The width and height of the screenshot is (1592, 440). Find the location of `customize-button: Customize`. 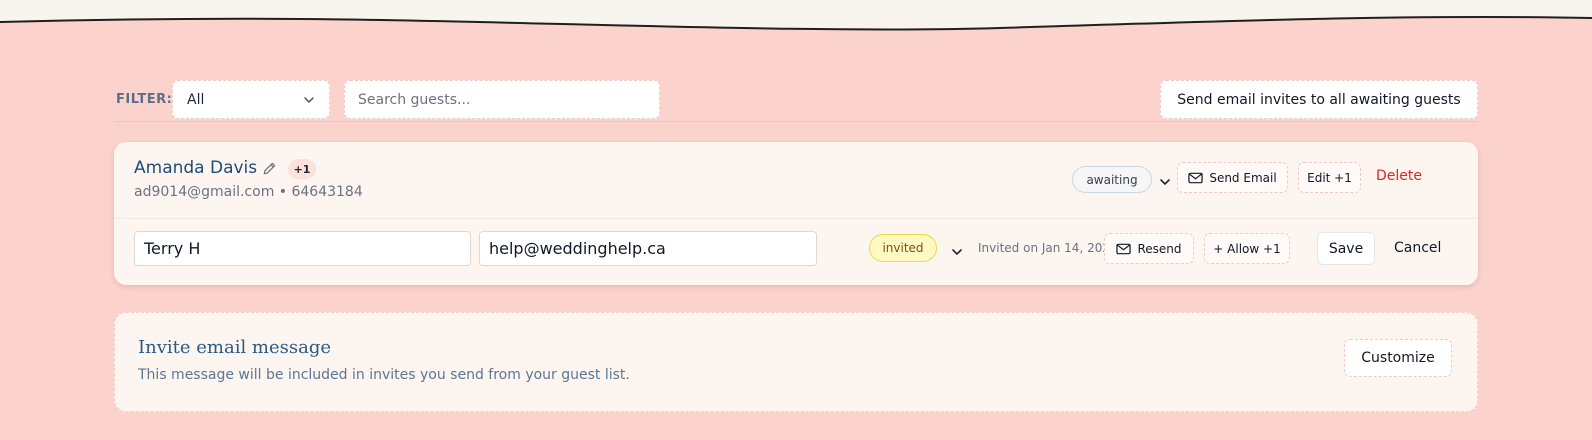

customize-button: Customize is located at coordinates (1398, 358).